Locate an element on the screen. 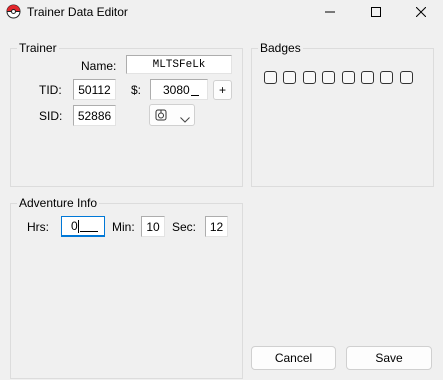 The image size is (443, 380). money-field: 3080 is located at coordinates (179, 89).